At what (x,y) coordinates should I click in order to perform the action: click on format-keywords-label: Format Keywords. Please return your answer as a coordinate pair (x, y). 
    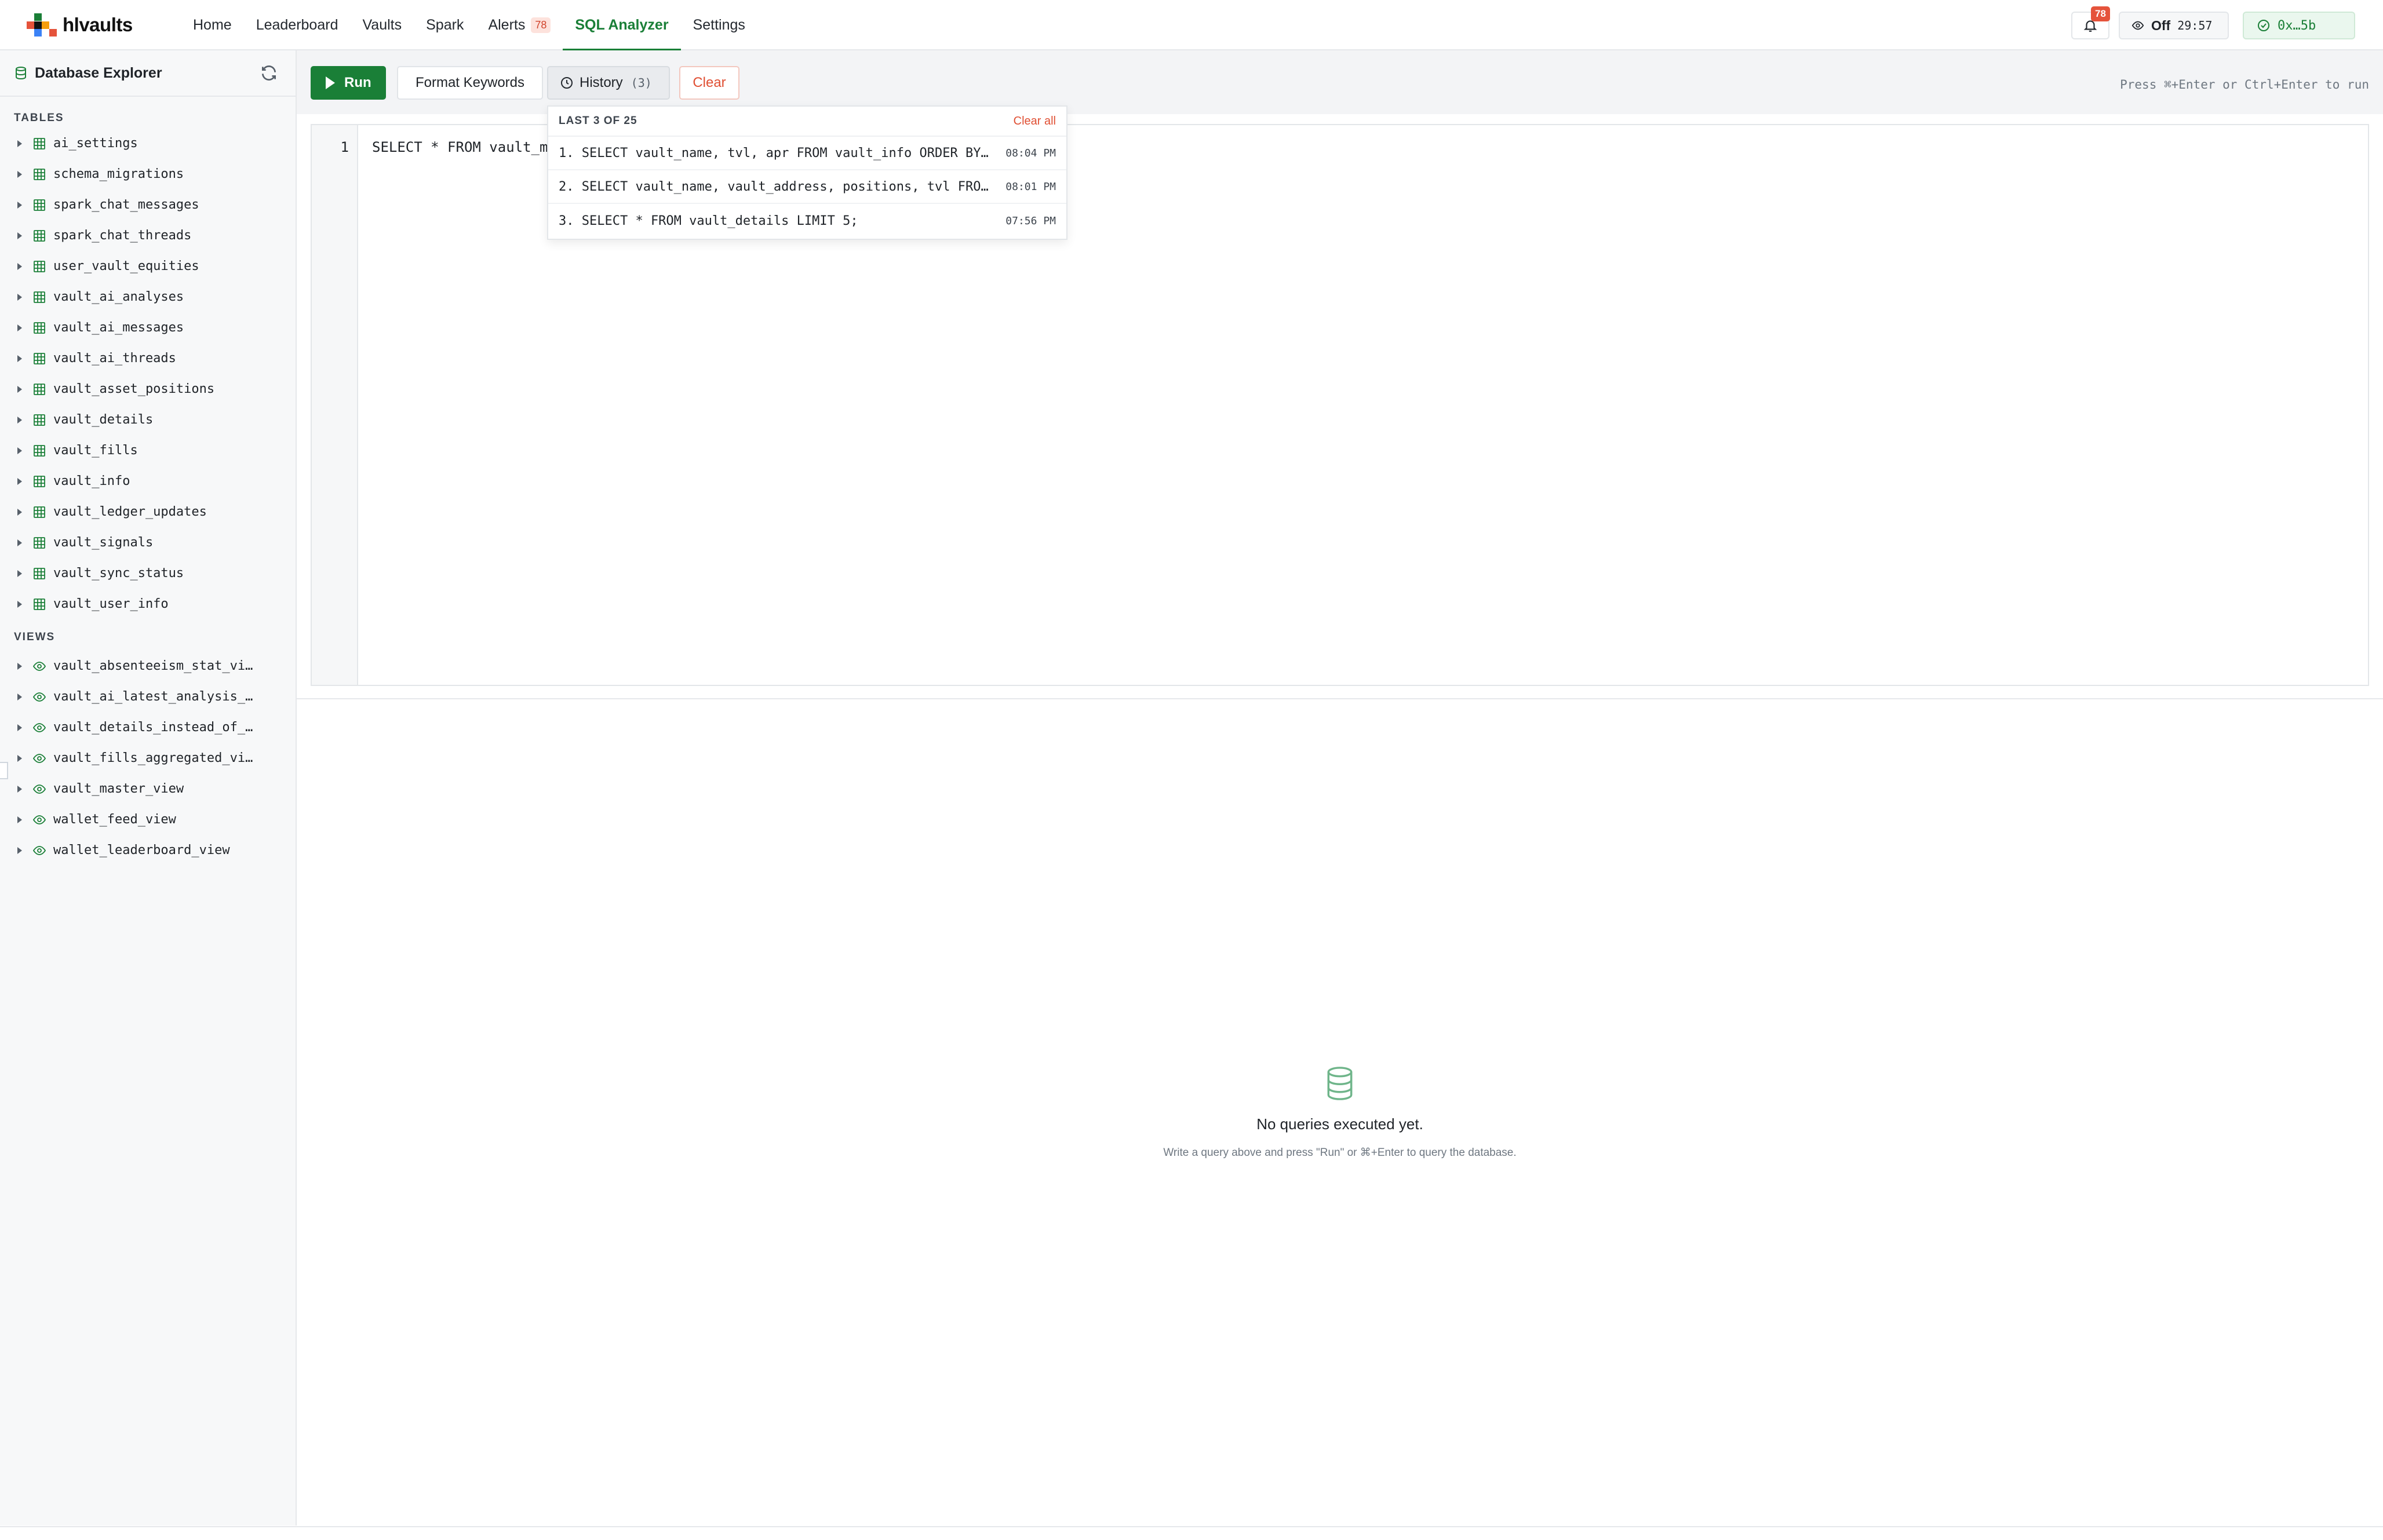
    Looking at the image, I should click on (470, 82).